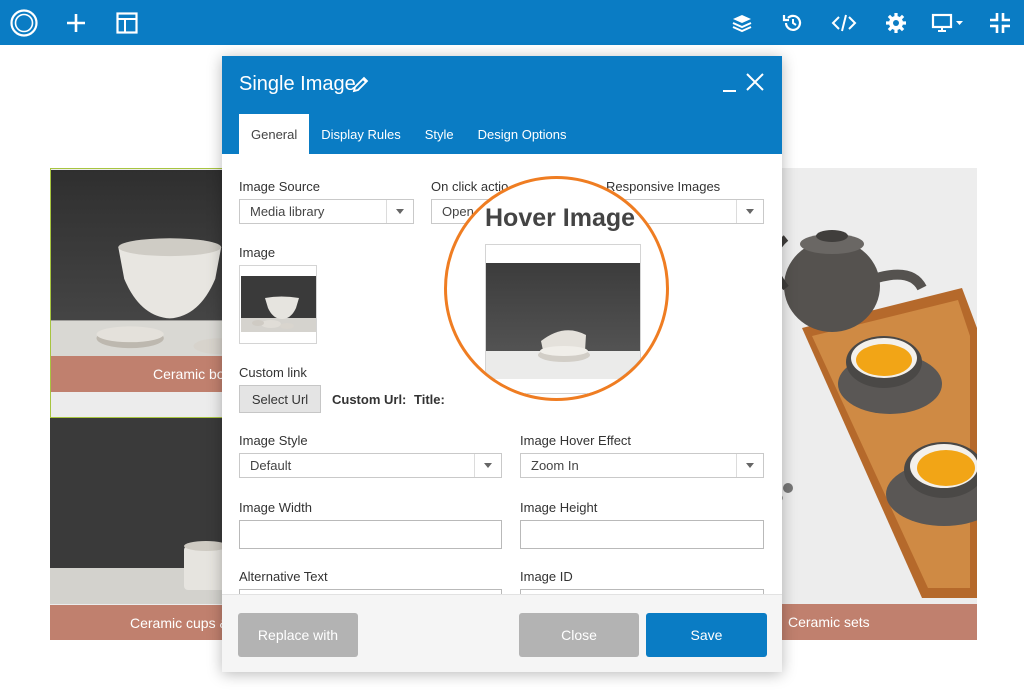  I want to click on desktop-icon, so click(948, 23).